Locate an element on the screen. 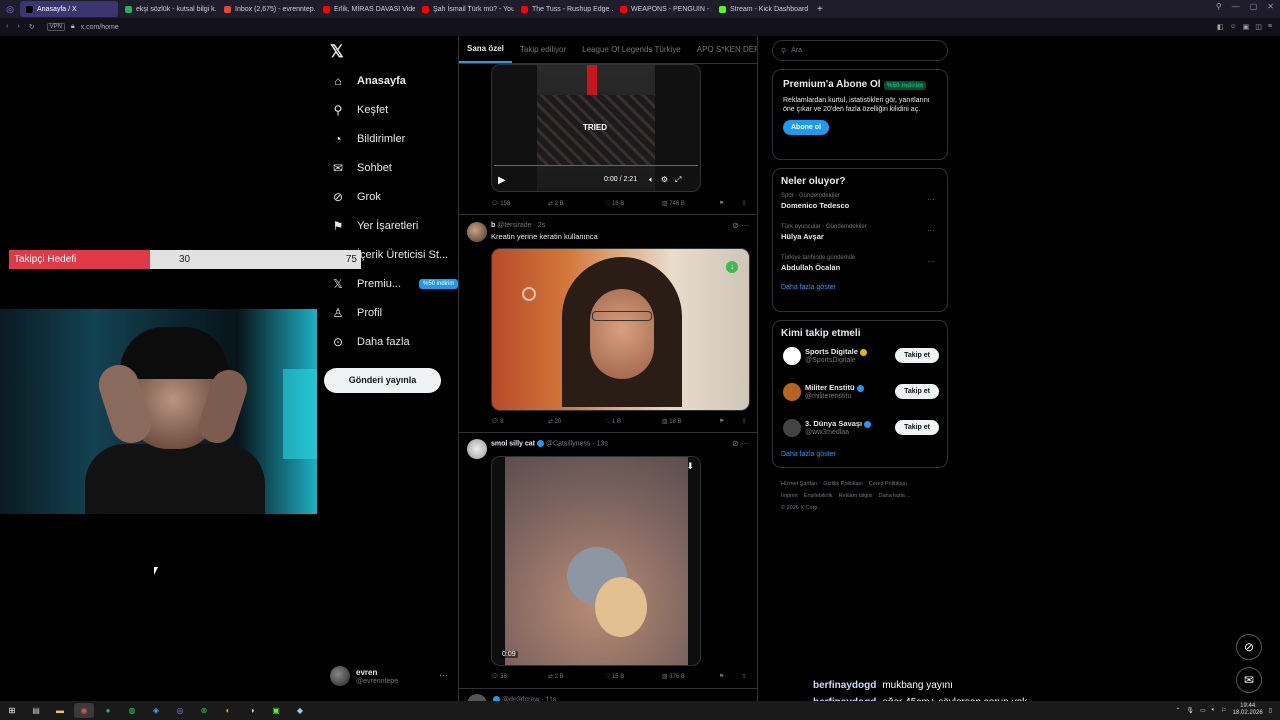 The height and width of the screenshot is (720, 1280). footer-link: © 2026 X Corp. is located at coordinates (800, 508).